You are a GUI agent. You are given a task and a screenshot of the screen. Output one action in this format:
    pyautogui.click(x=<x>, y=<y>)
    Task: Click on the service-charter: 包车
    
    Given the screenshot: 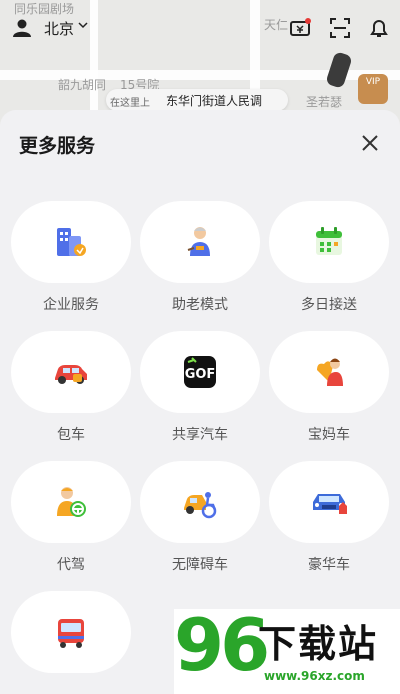 What is the action you would take?
    pyautogui.click(x=71, y=387)
    